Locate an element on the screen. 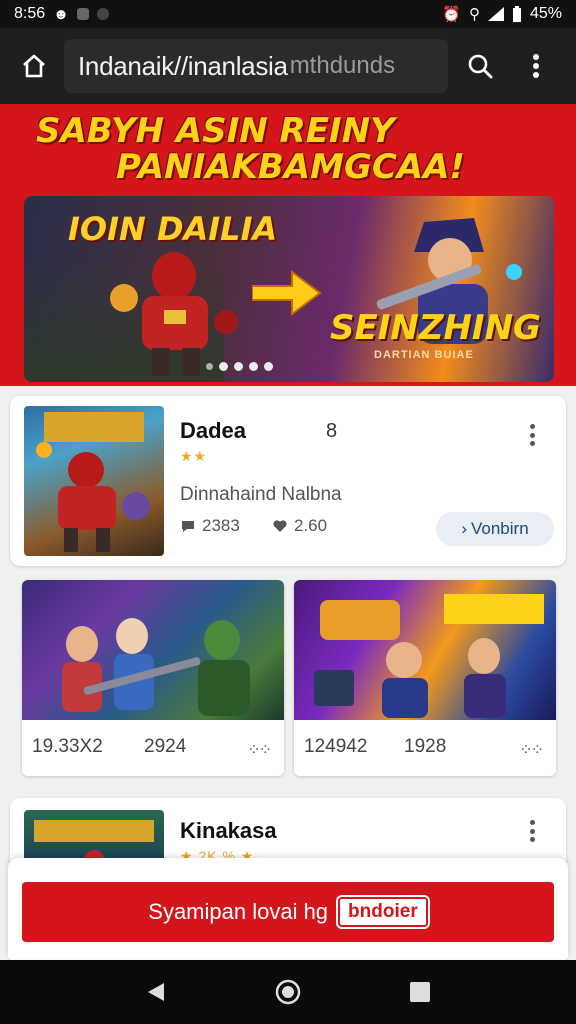 The image size is (576, 1024). signup-badge: bndoier is located at coordinates (383, 912).